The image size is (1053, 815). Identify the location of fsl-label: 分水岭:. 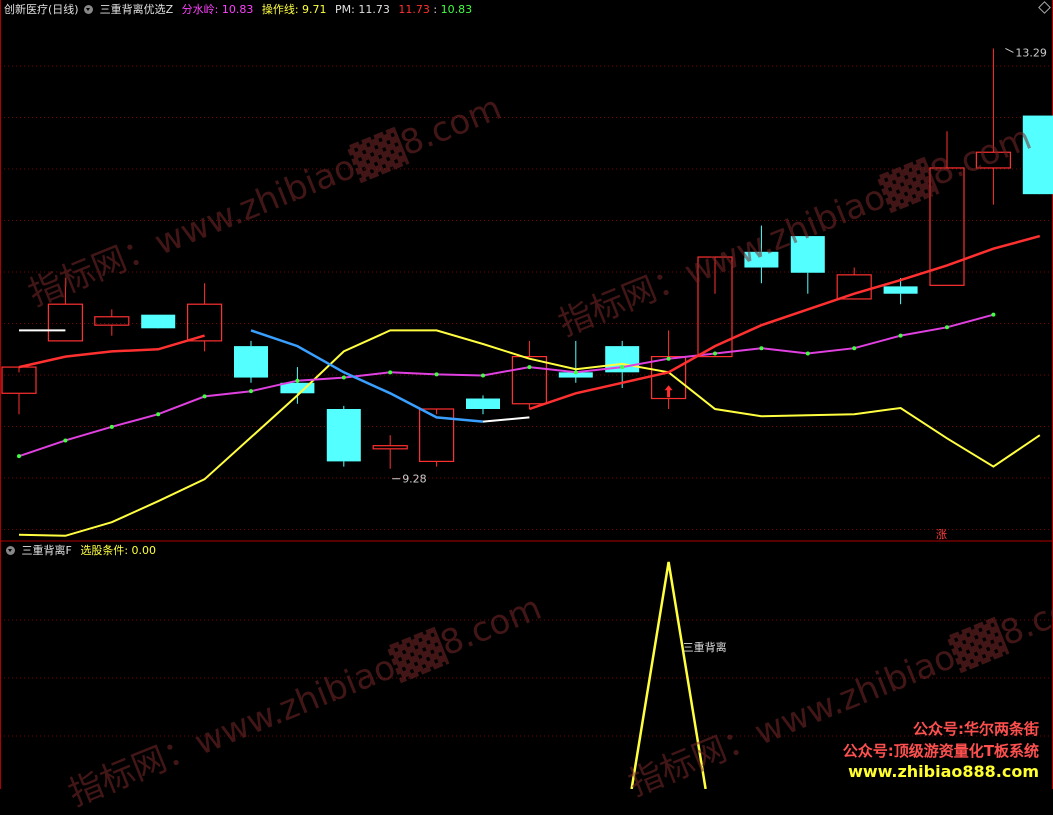
(201, 9).